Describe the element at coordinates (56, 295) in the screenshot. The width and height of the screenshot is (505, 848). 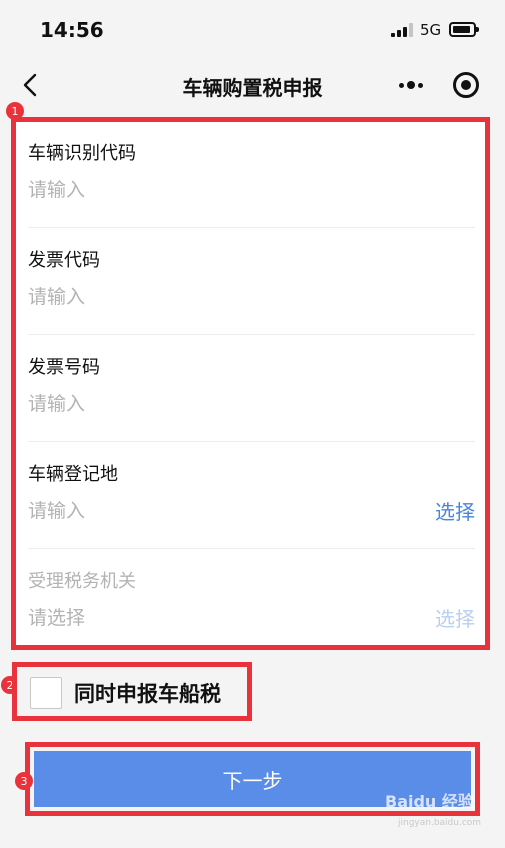
I see `invoice-code-input: 请输入` at that location.